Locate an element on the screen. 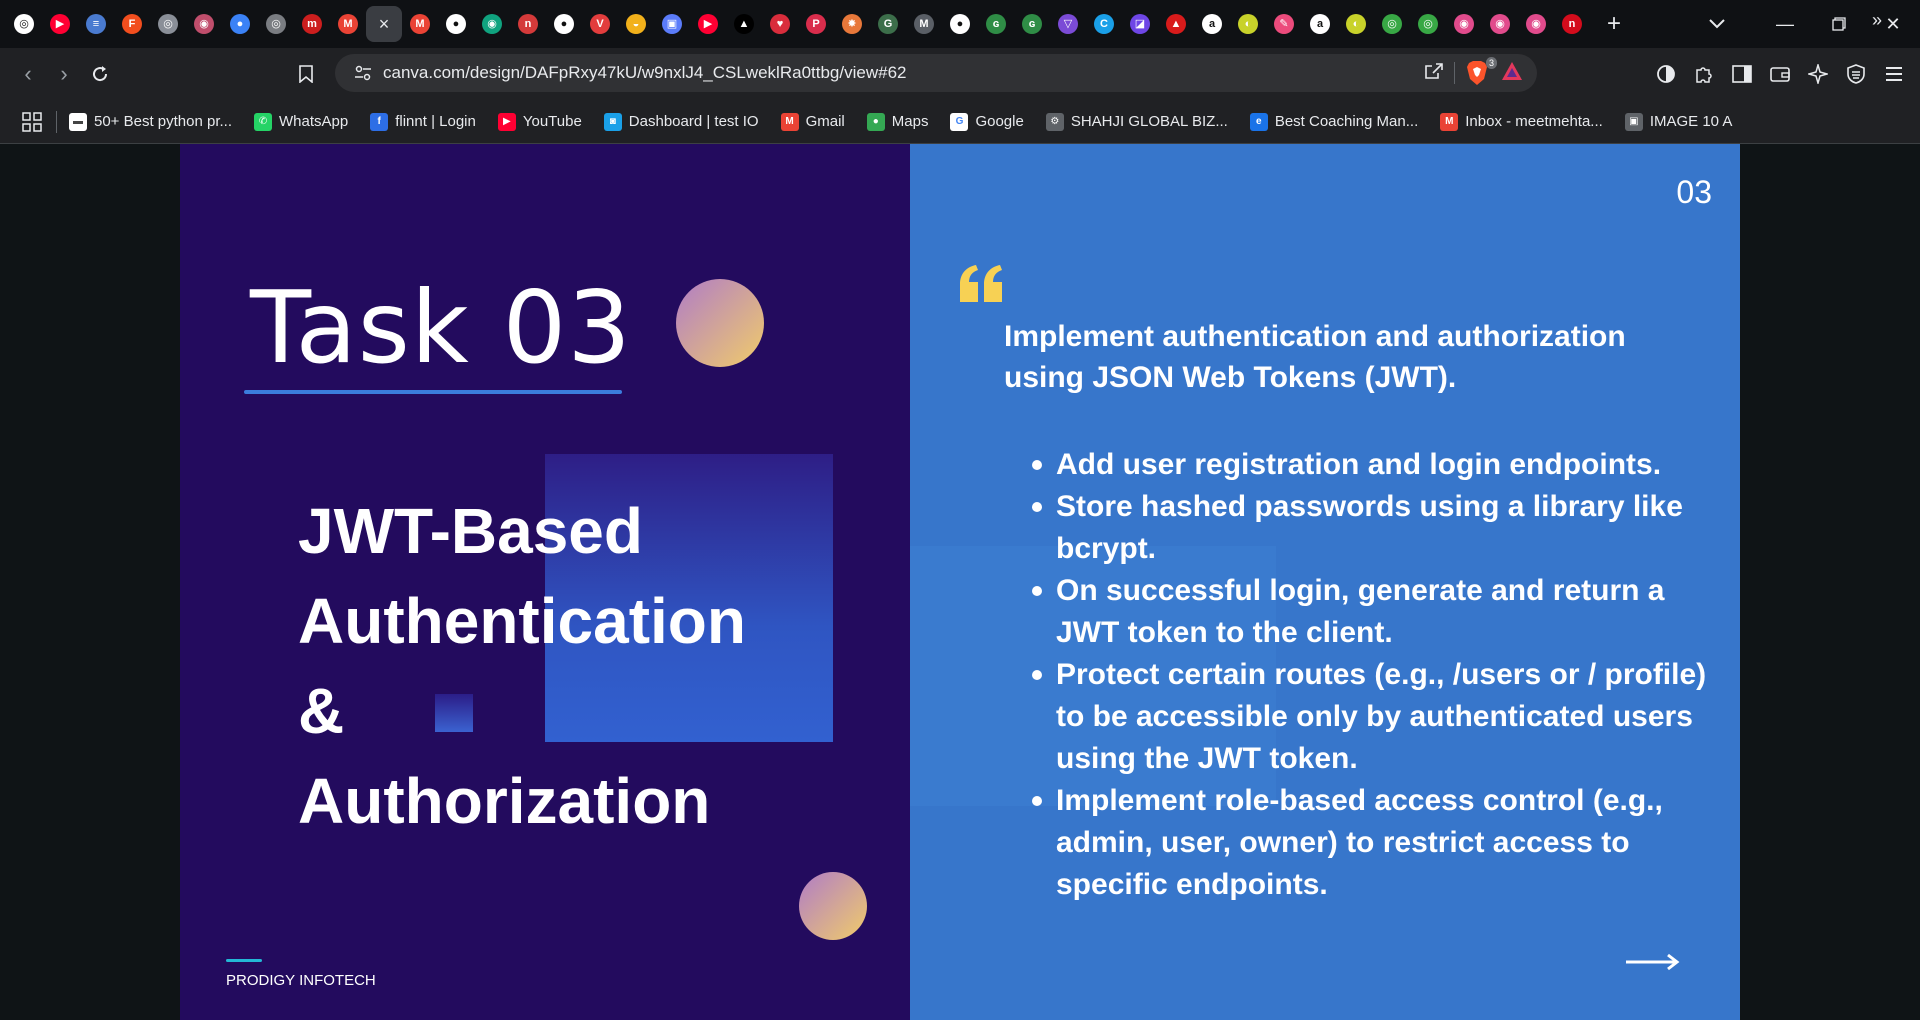 Image resolution: width=1920 pixels, height=1020 pixels. shield-icon is located at coordinates (1856, 74).